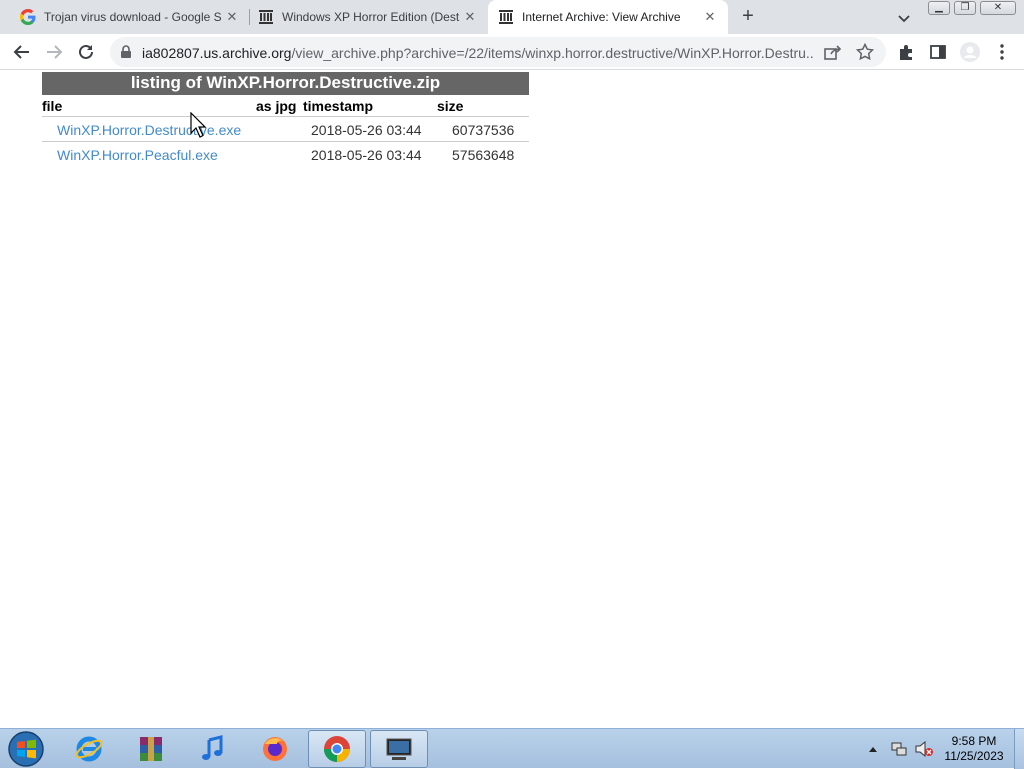  What do you see at coordinates (137, 155) in the screenshot?
I see `file-link: WinXP.Horror.Peacful.exe` at bounding box center [137, 155].